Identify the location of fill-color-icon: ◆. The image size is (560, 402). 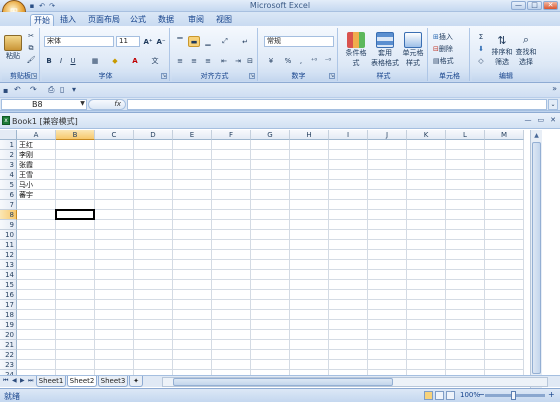
(115, 60).